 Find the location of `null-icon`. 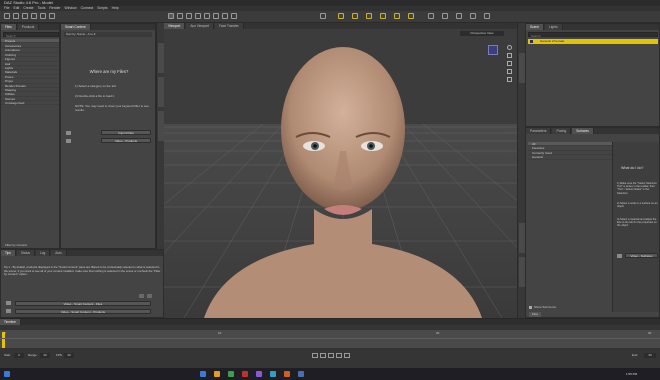

null-icon is located at coordinates (383, 16).